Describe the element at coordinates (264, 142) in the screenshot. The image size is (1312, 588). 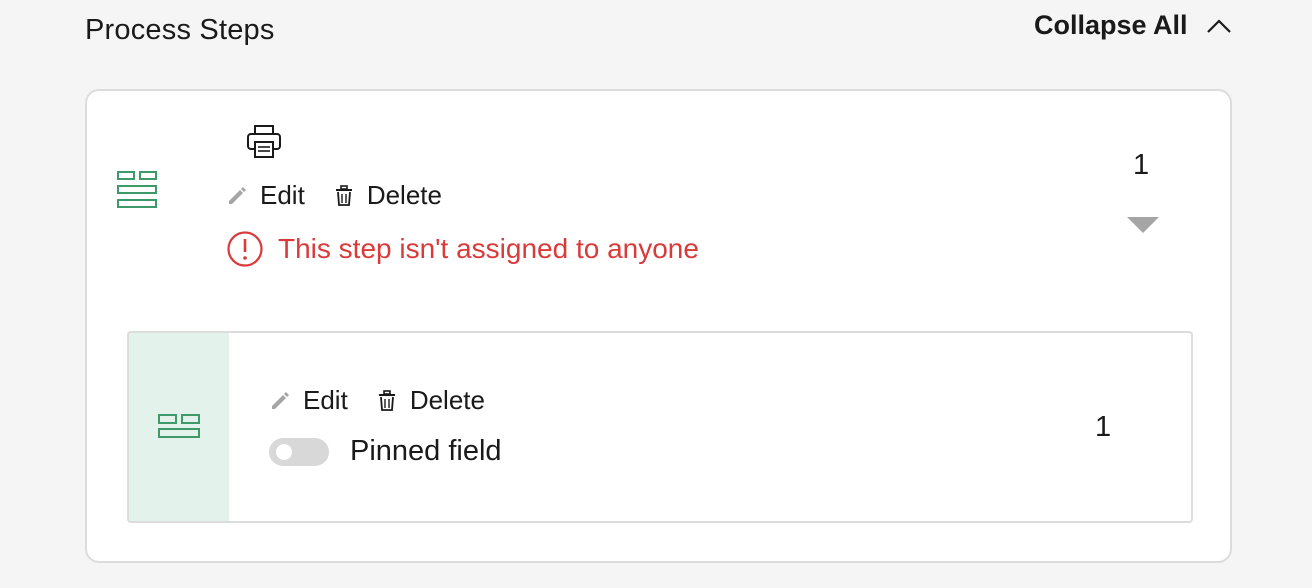
I see `printer-icon` at that location.